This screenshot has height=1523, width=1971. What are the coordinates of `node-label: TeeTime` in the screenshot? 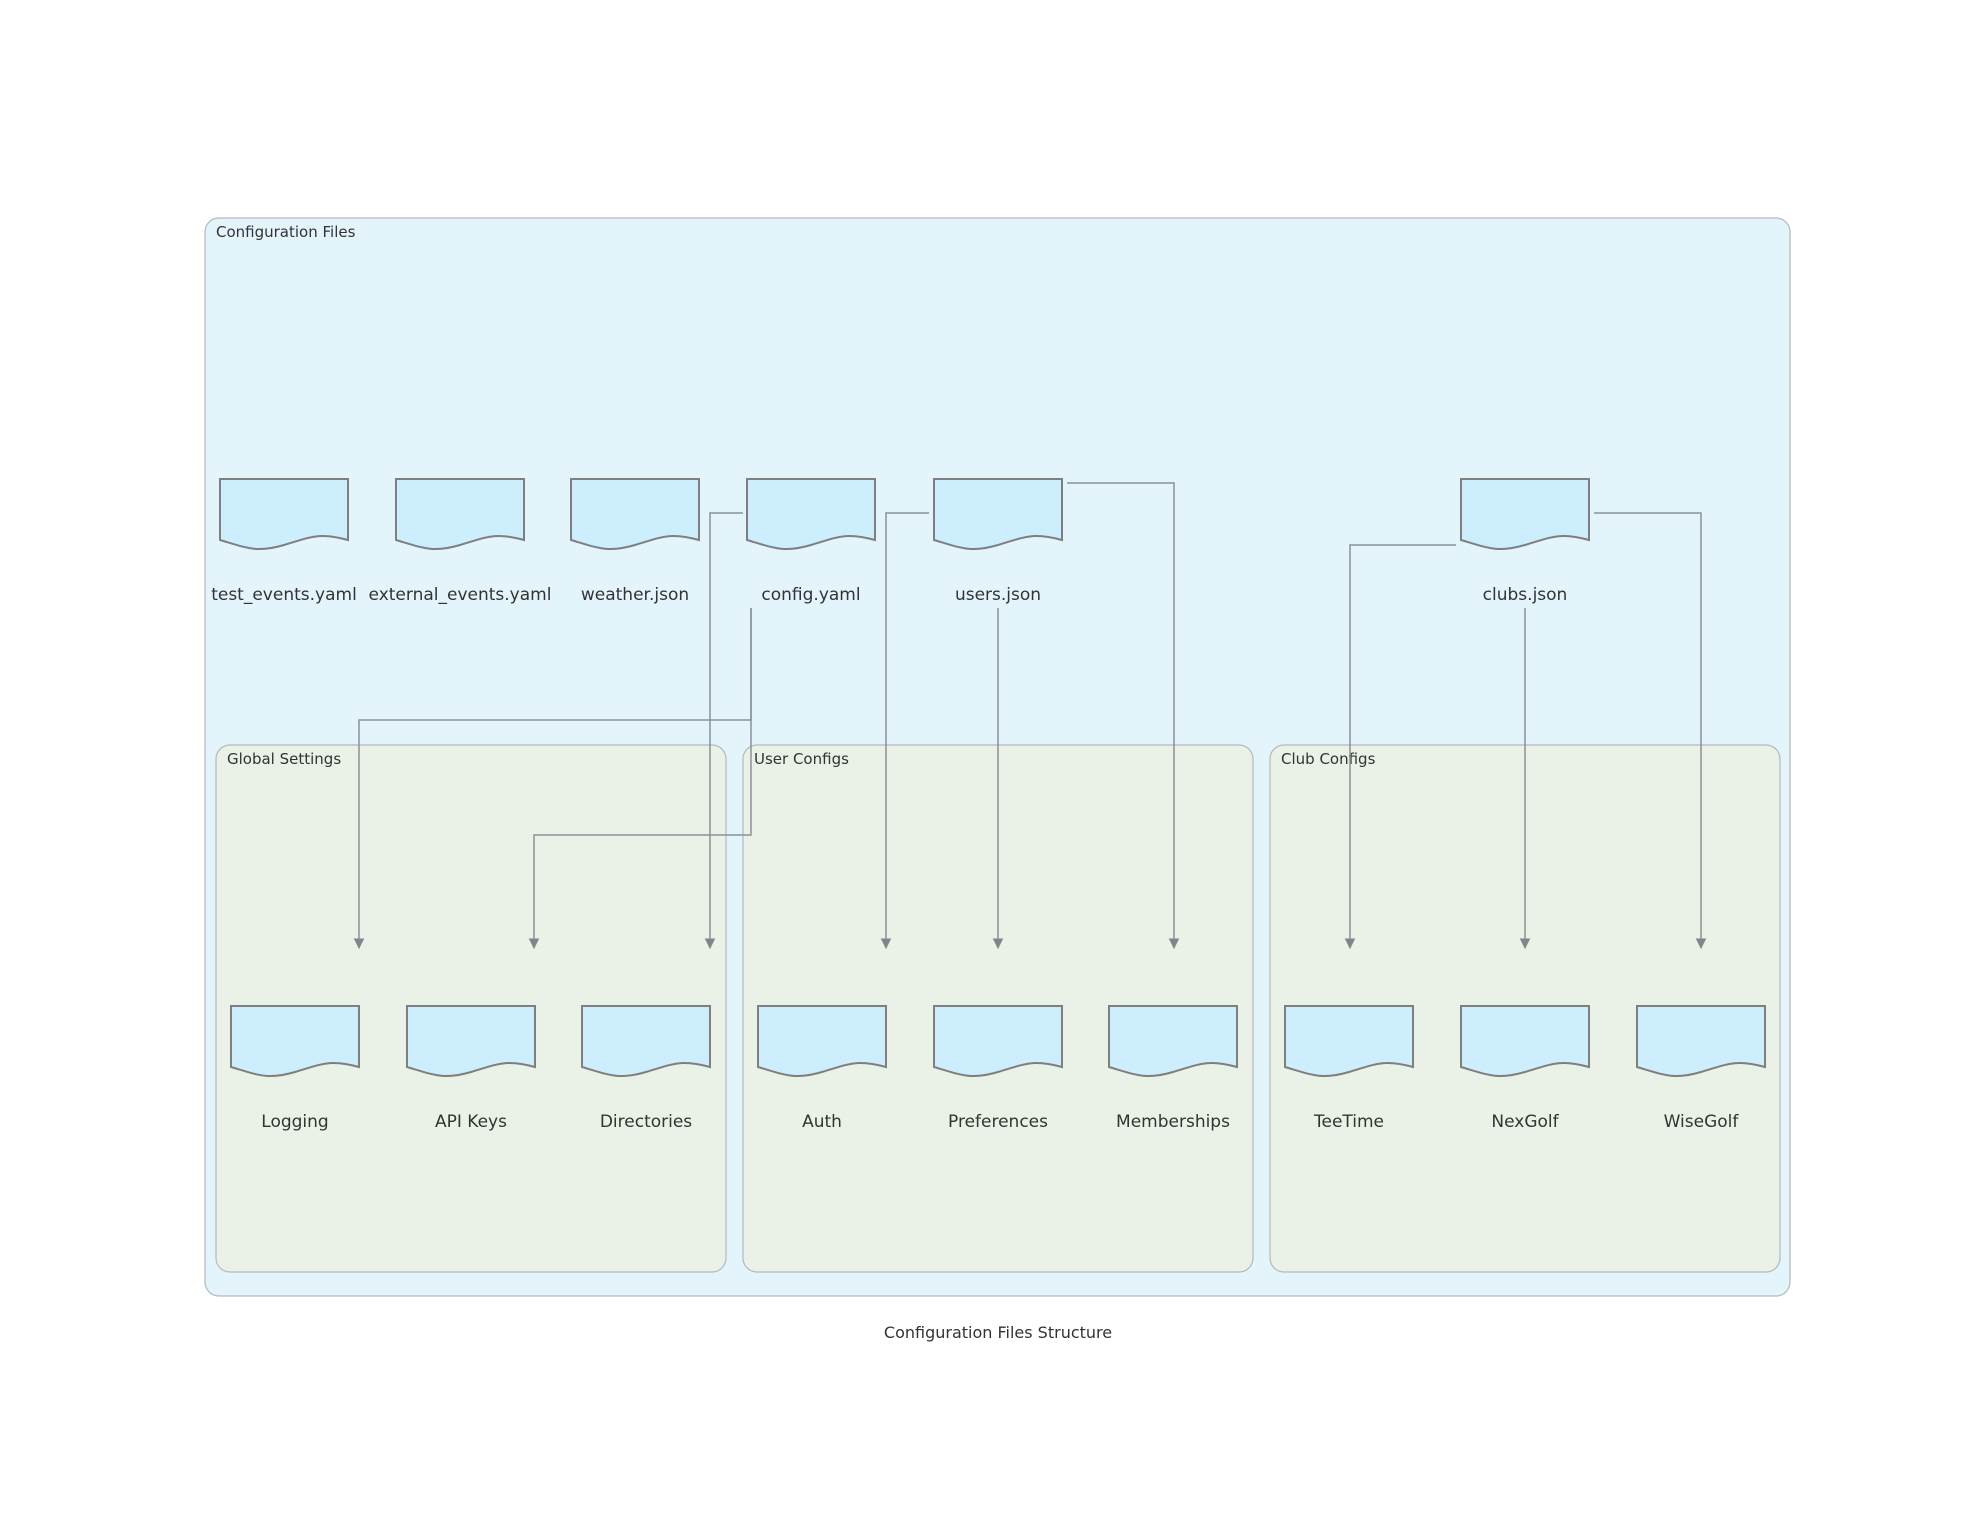 It's located at (1348, 1122).